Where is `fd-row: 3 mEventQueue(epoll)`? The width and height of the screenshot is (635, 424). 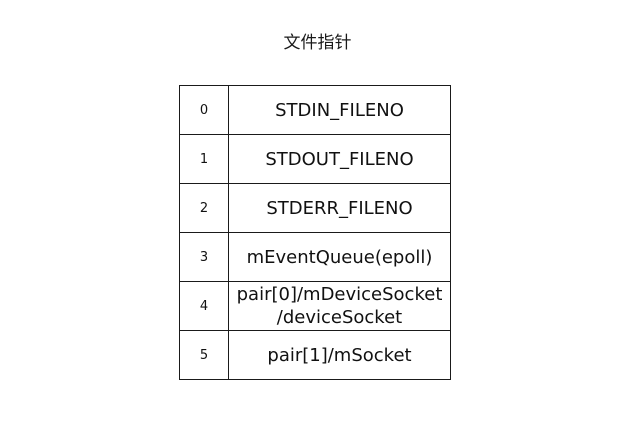 fd-row: 3 mEventQueue(epoll) is located at coordinates (315, 257).